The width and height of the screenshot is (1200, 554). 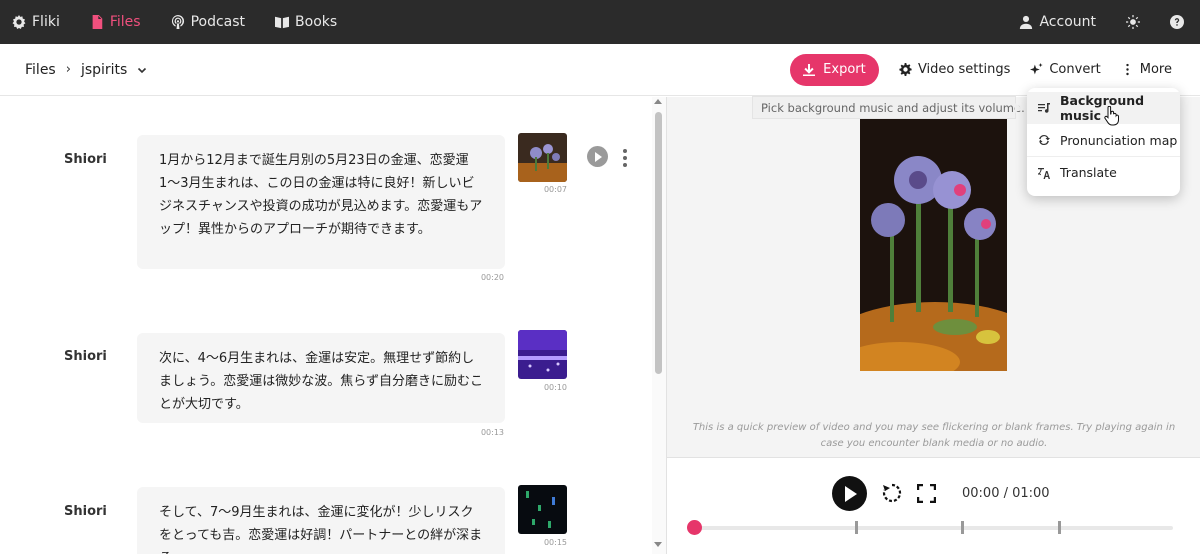 I want to click on nav-item-label: Books, so click(x=316, y=22).